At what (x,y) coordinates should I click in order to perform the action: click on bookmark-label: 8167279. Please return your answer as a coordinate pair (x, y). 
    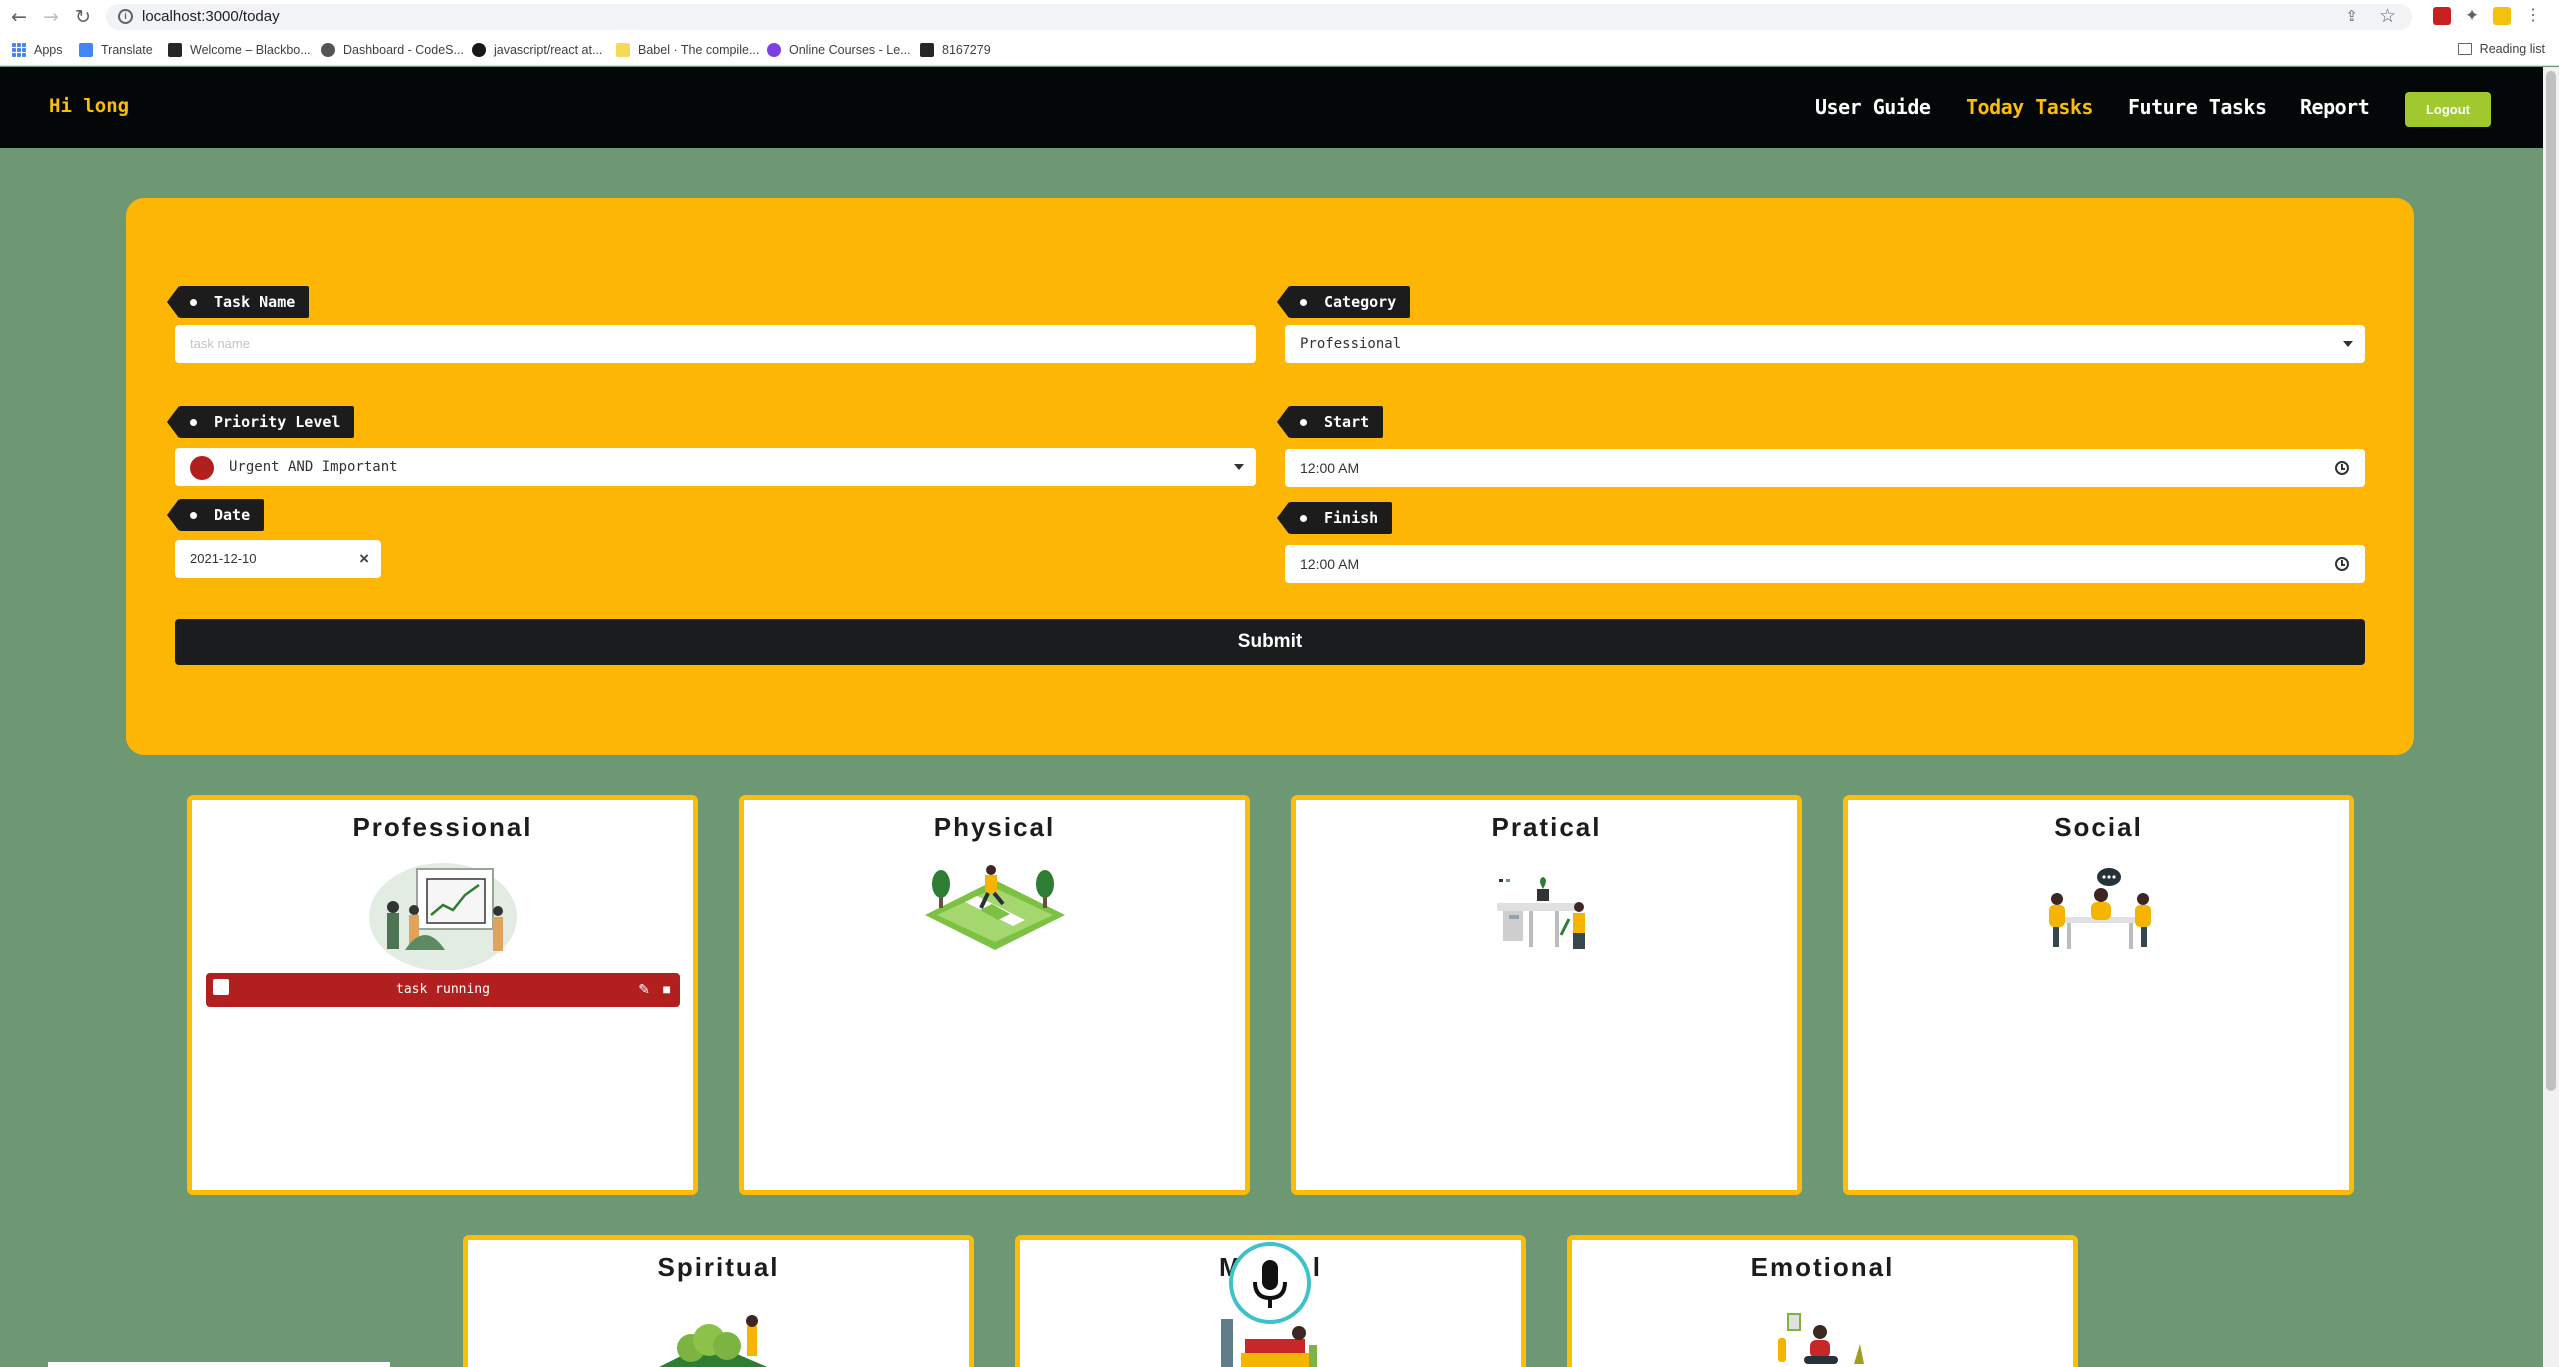
    Looking at the image, I should click on (966, 50).